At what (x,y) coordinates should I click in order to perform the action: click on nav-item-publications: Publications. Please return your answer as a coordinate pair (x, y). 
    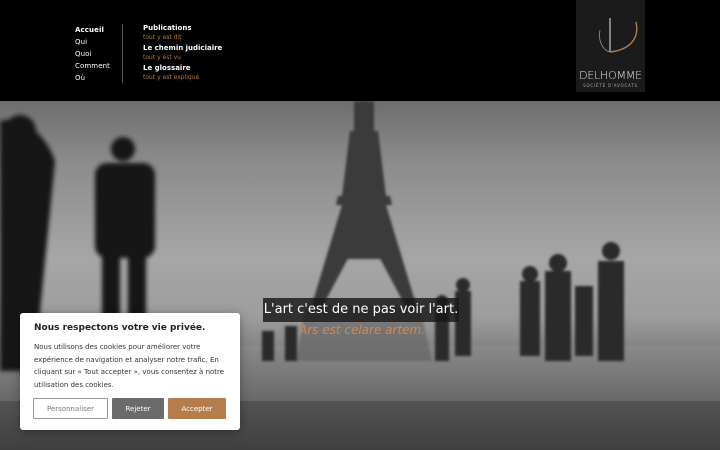
    Looking at the image, I should click on (182, 28).